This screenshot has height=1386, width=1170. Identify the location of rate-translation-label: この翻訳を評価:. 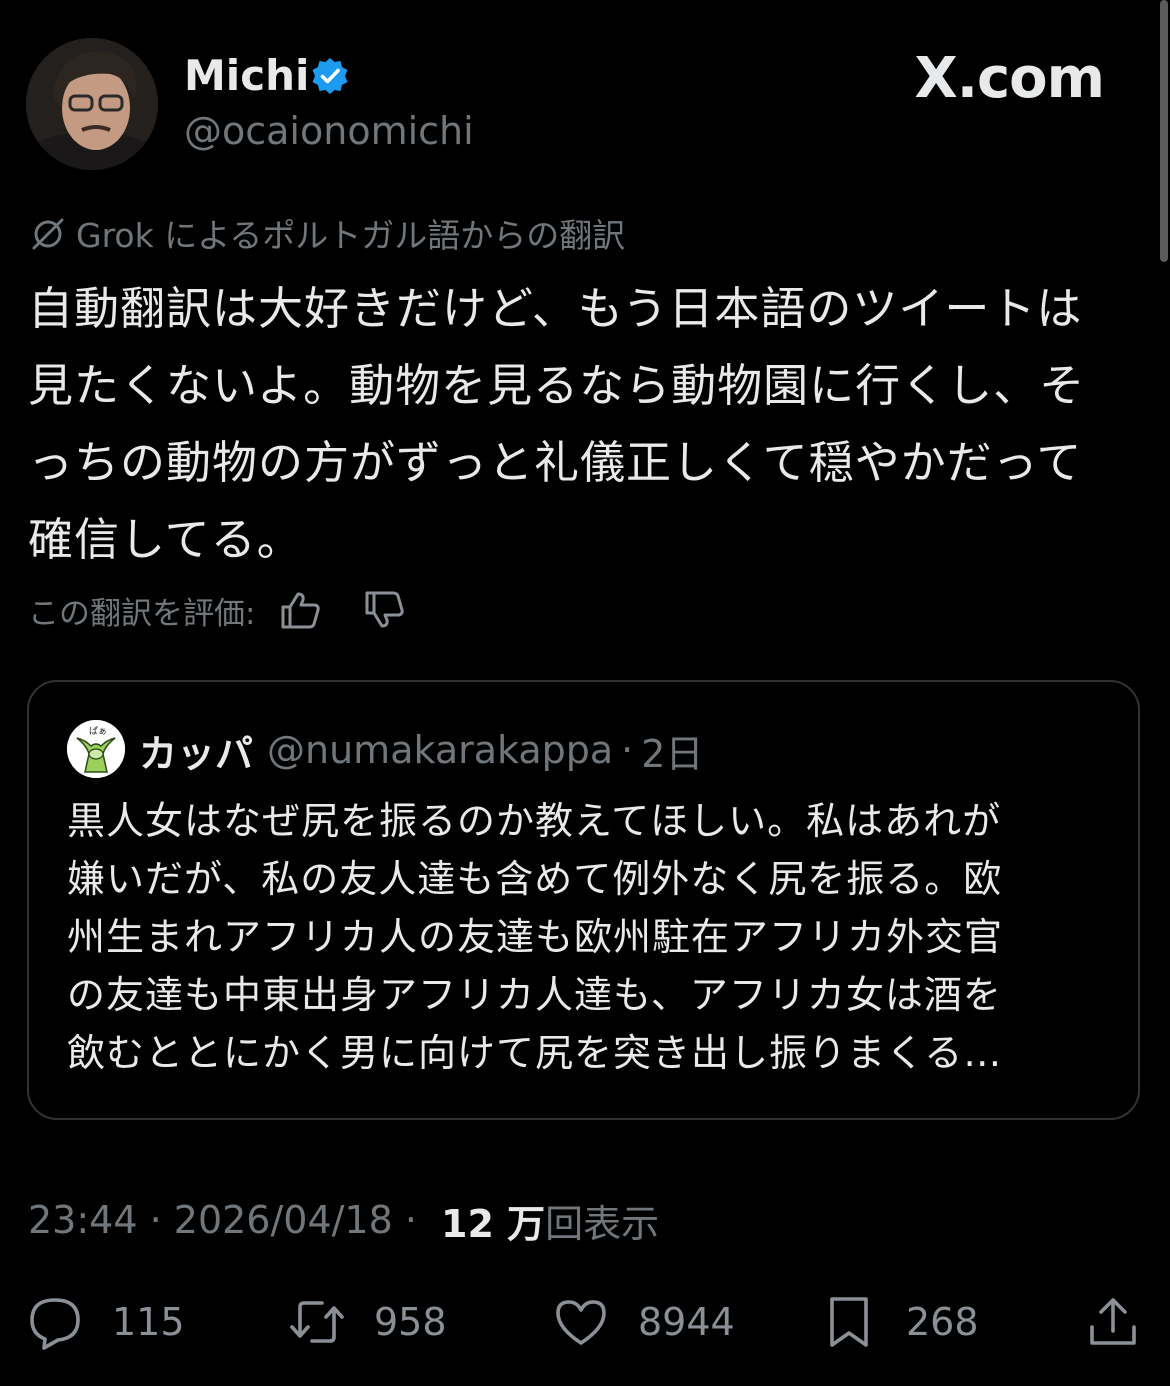
(142, 613).